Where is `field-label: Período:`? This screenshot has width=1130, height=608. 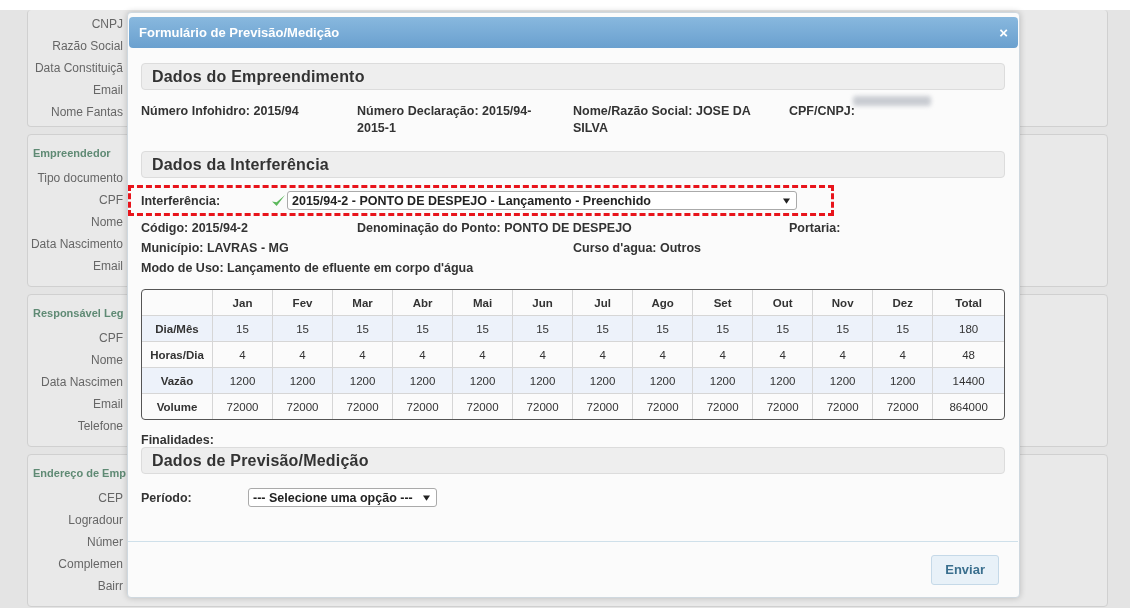 field-label: Período: is located at coordinates (167, 497).